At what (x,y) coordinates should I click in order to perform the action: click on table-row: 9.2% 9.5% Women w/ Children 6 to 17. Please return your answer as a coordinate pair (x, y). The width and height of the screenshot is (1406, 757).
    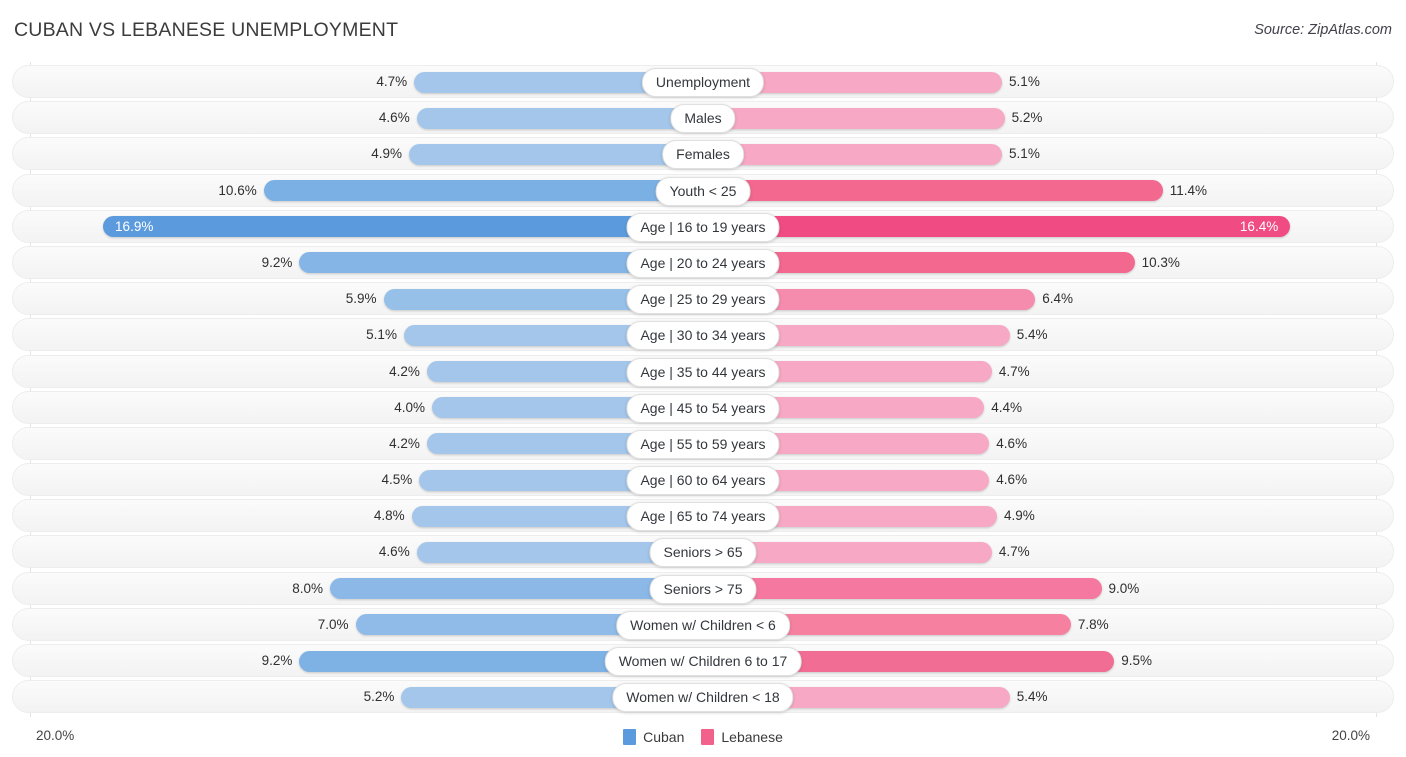
    Looking at the image, I should click on (703, 661).